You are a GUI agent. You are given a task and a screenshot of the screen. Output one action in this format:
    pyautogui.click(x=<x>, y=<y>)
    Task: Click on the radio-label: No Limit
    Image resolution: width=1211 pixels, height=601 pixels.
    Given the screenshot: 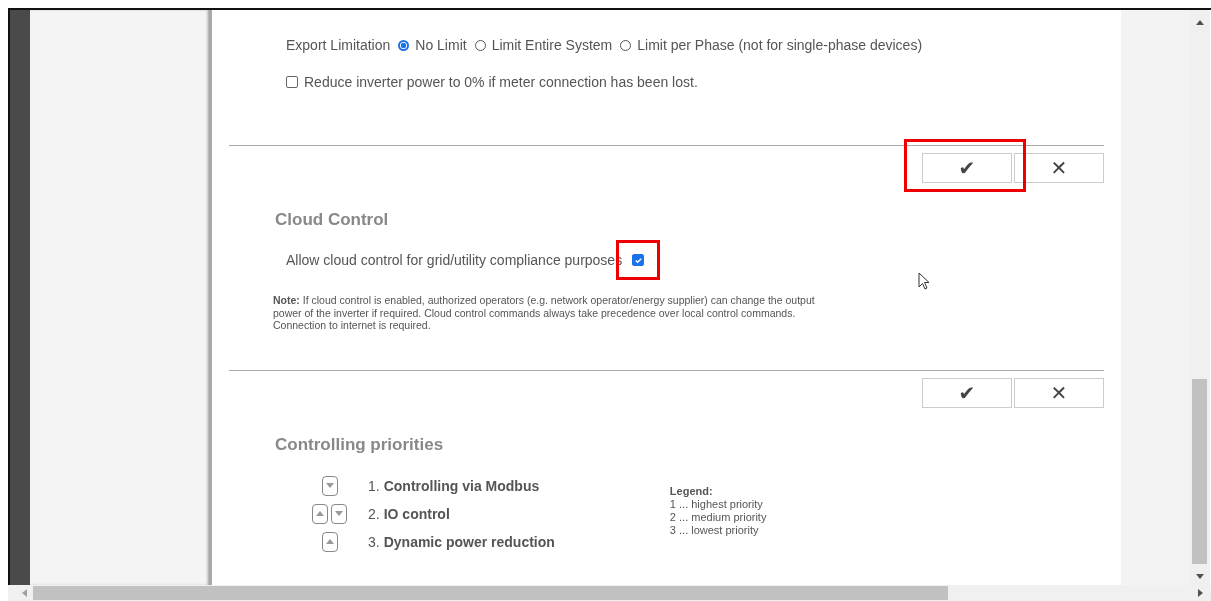 What is the action you would take?
    pyautogui.click(x=441, y=45)
    